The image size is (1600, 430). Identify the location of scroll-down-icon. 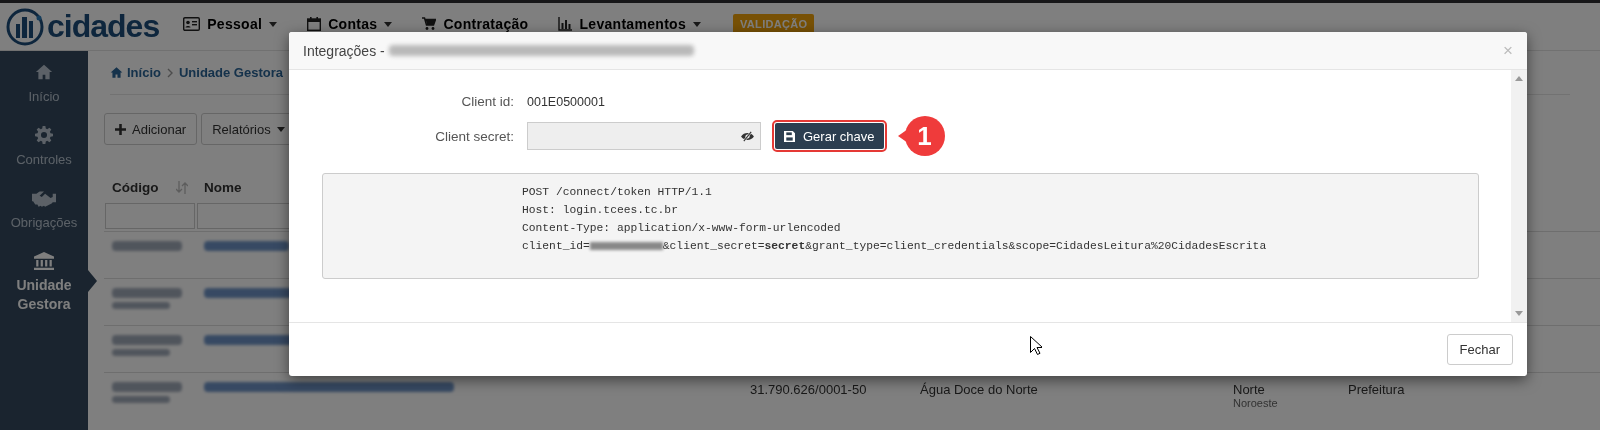
(1519, 313).